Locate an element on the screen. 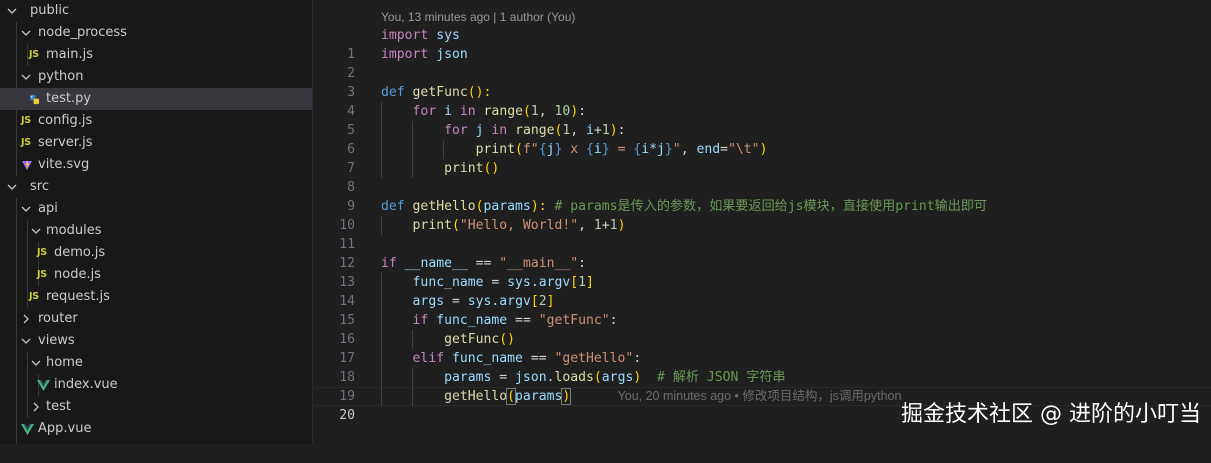  tree-folder-test: test is located at coordinates (156, 407).